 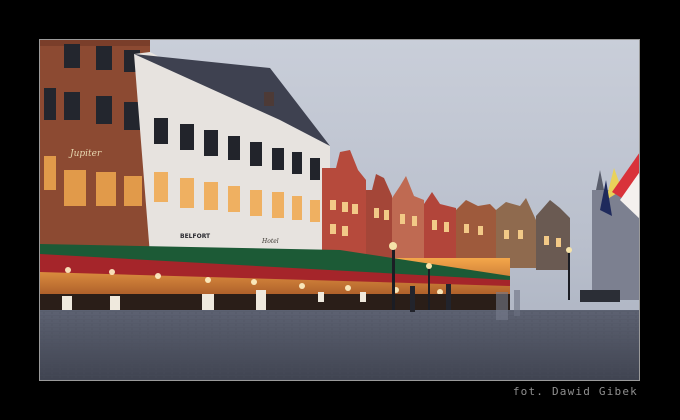 I want to click on cobblestone-square, so click(x=339, y=345).